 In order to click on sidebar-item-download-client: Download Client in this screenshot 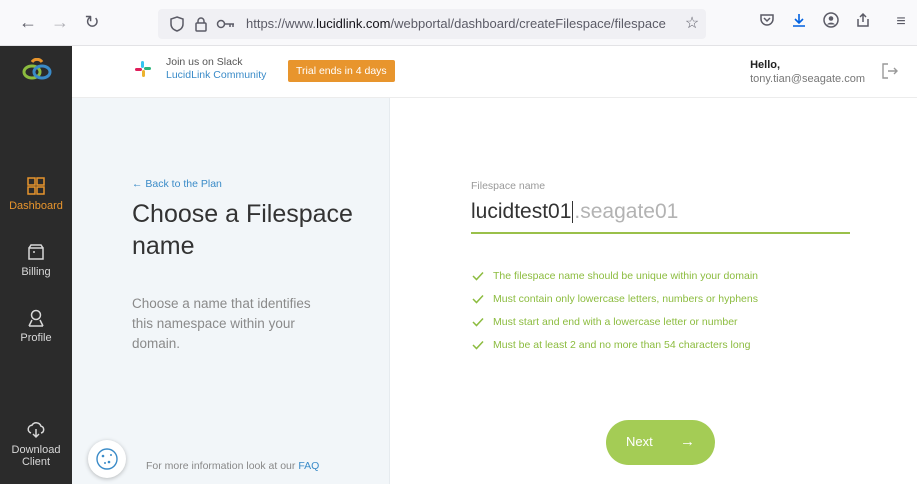, I will do `click(36, 444)`.